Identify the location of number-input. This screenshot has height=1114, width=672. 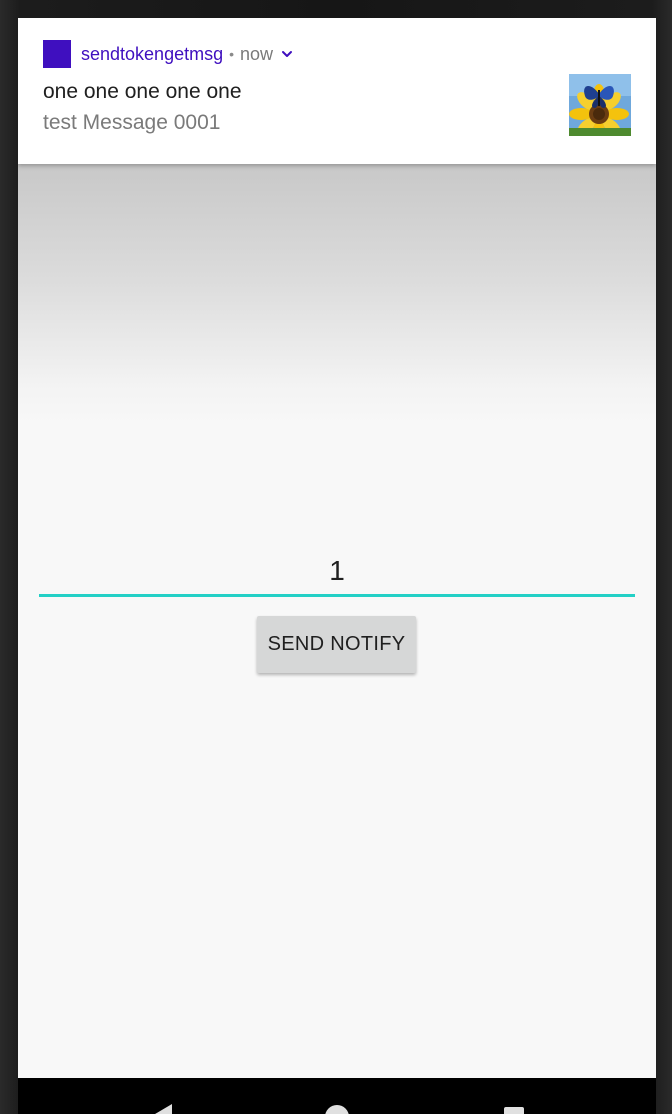
(337, 572).